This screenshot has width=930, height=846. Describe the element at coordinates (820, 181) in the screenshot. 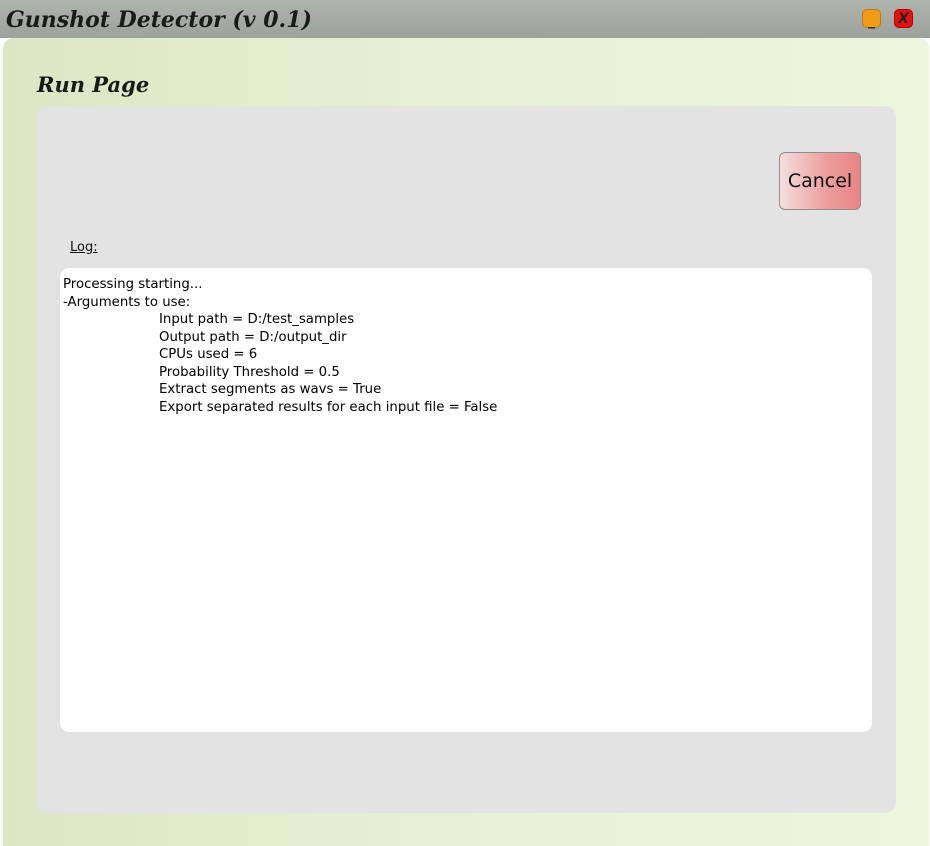

I see `cancel-button: Cancel` at that location.